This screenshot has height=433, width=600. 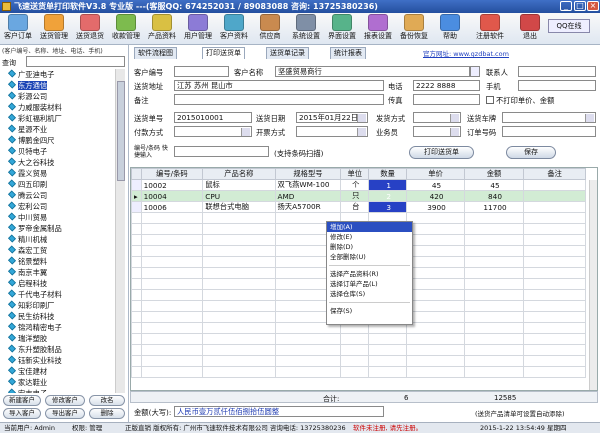 I want to click on tab-order-records: 送货单记录, so click(x=287, y=53).